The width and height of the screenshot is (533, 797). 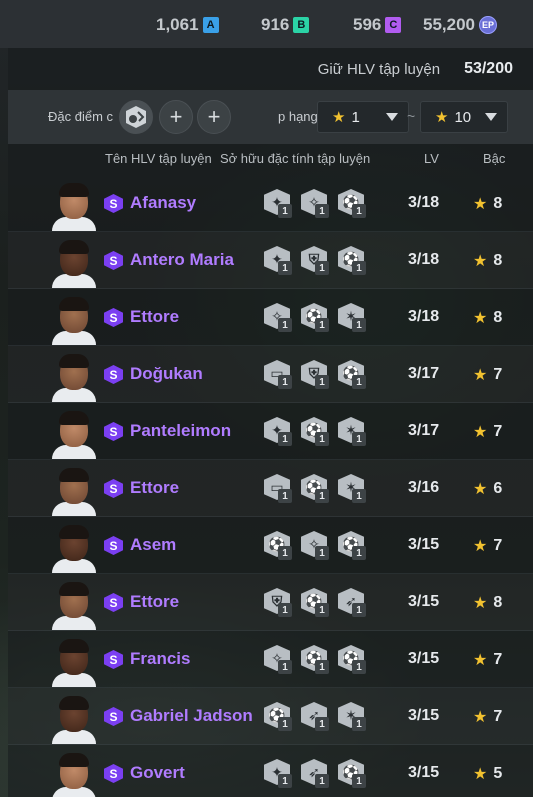 I want to click on trait-list: ✦ 1 ⚽ 1 ✶ 1, so click(x=315, y=431).